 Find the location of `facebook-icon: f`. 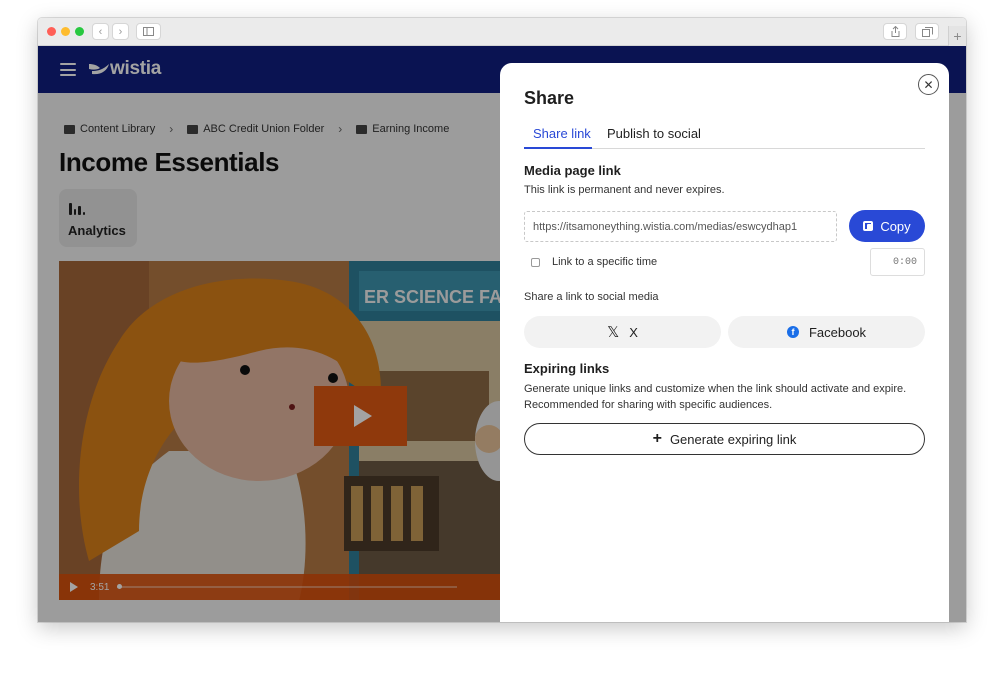

facebook-icon: f is located at coordinates (792, 332).